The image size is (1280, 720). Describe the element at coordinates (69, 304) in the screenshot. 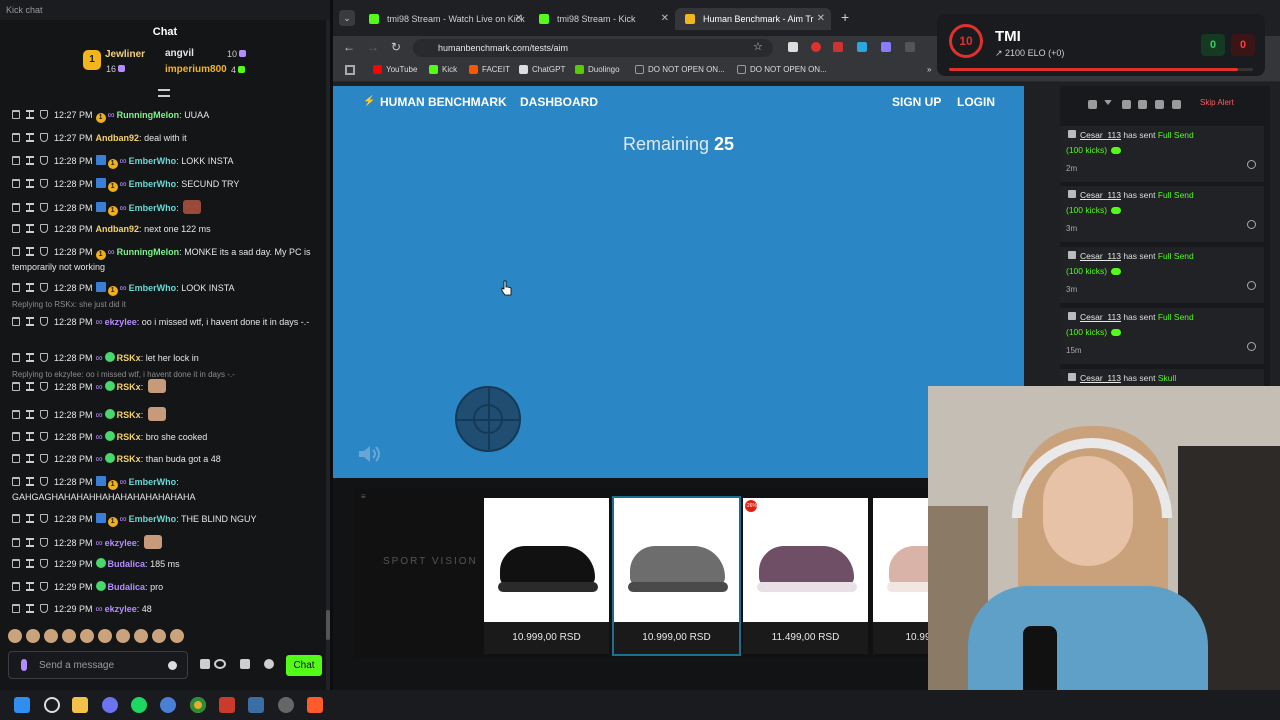

I see `reply-context: Replying to RSKx: she just did it` at that location.